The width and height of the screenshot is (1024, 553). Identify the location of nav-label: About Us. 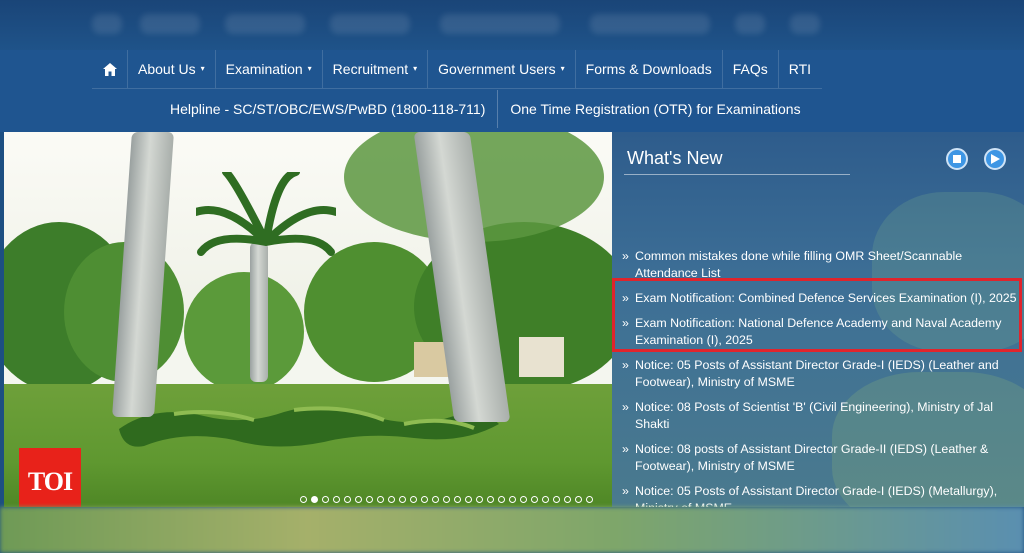
(167, 69).